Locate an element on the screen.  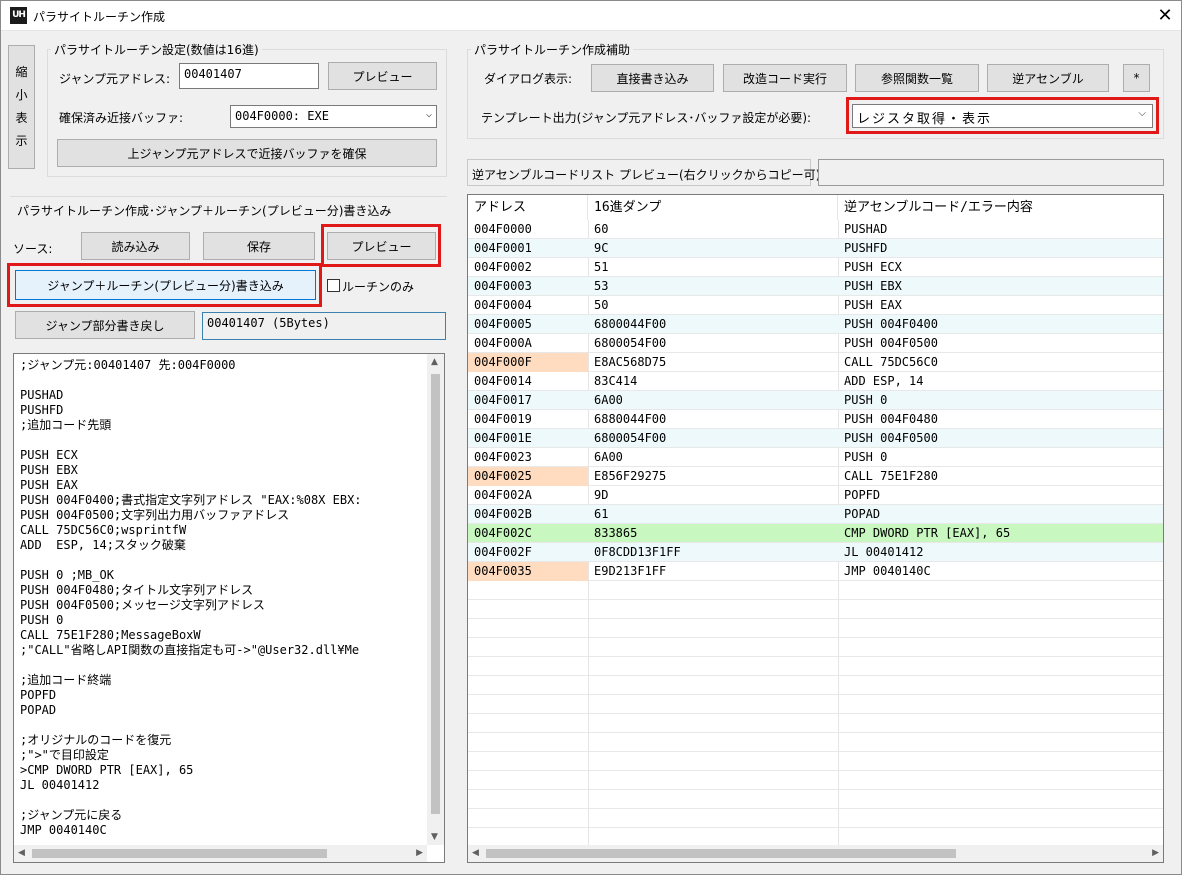
disasm-hscroll-thumb is located at coordinates (721, 853).